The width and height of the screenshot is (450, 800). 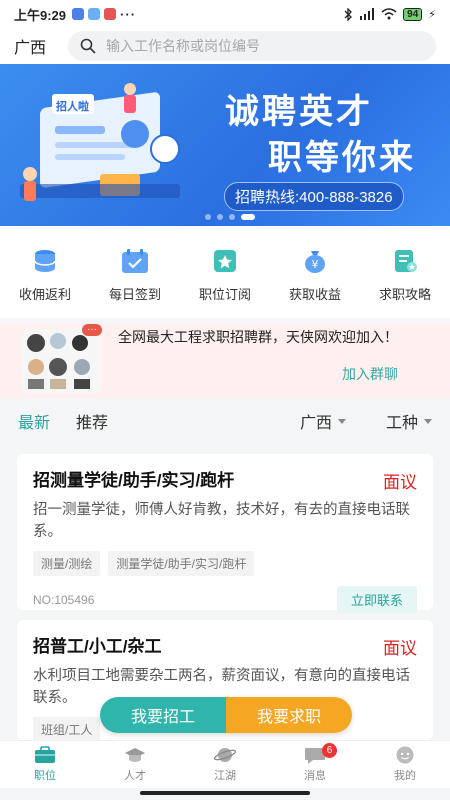 What do you see at coordinates (389, 14) in the screenshot?
I see `wifi-icon` at bounding box center [389, 14].